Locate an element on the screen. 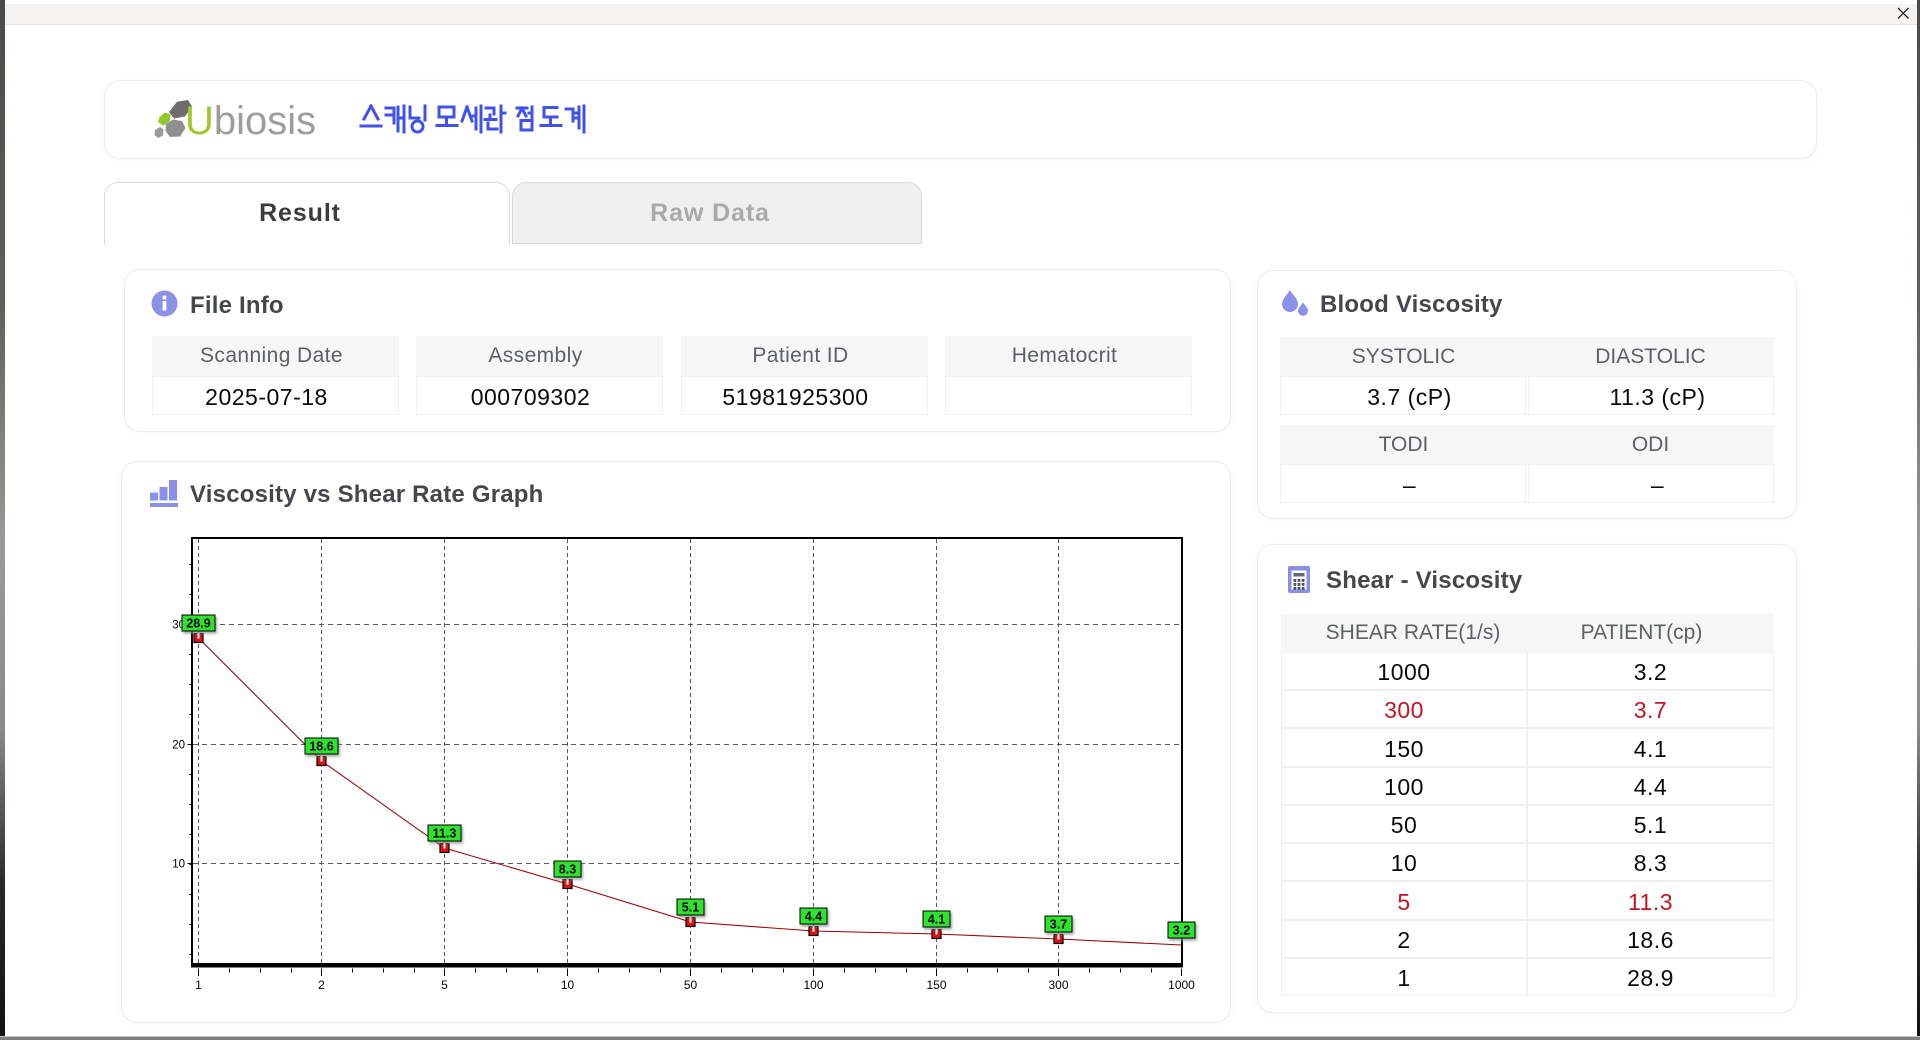  svg-text: 11.3 is located at coordinates (445, 834).